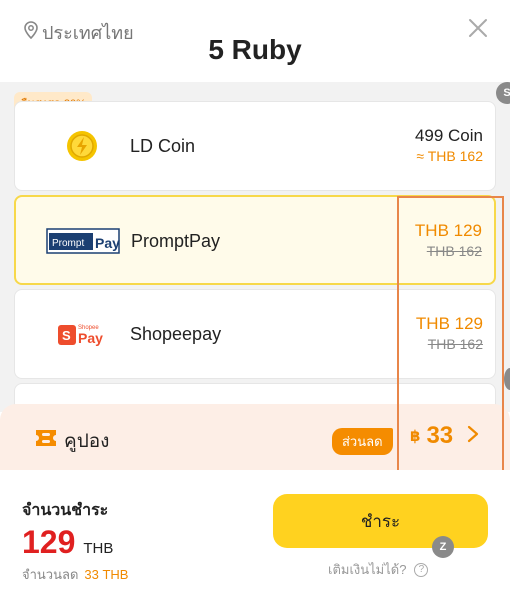 The height and width of the screenshot is (597, 510). What do you see at coordinates (440, 435) in the screenshot?
I see `coupon-amount: 33` at bounding box center [440, 435].